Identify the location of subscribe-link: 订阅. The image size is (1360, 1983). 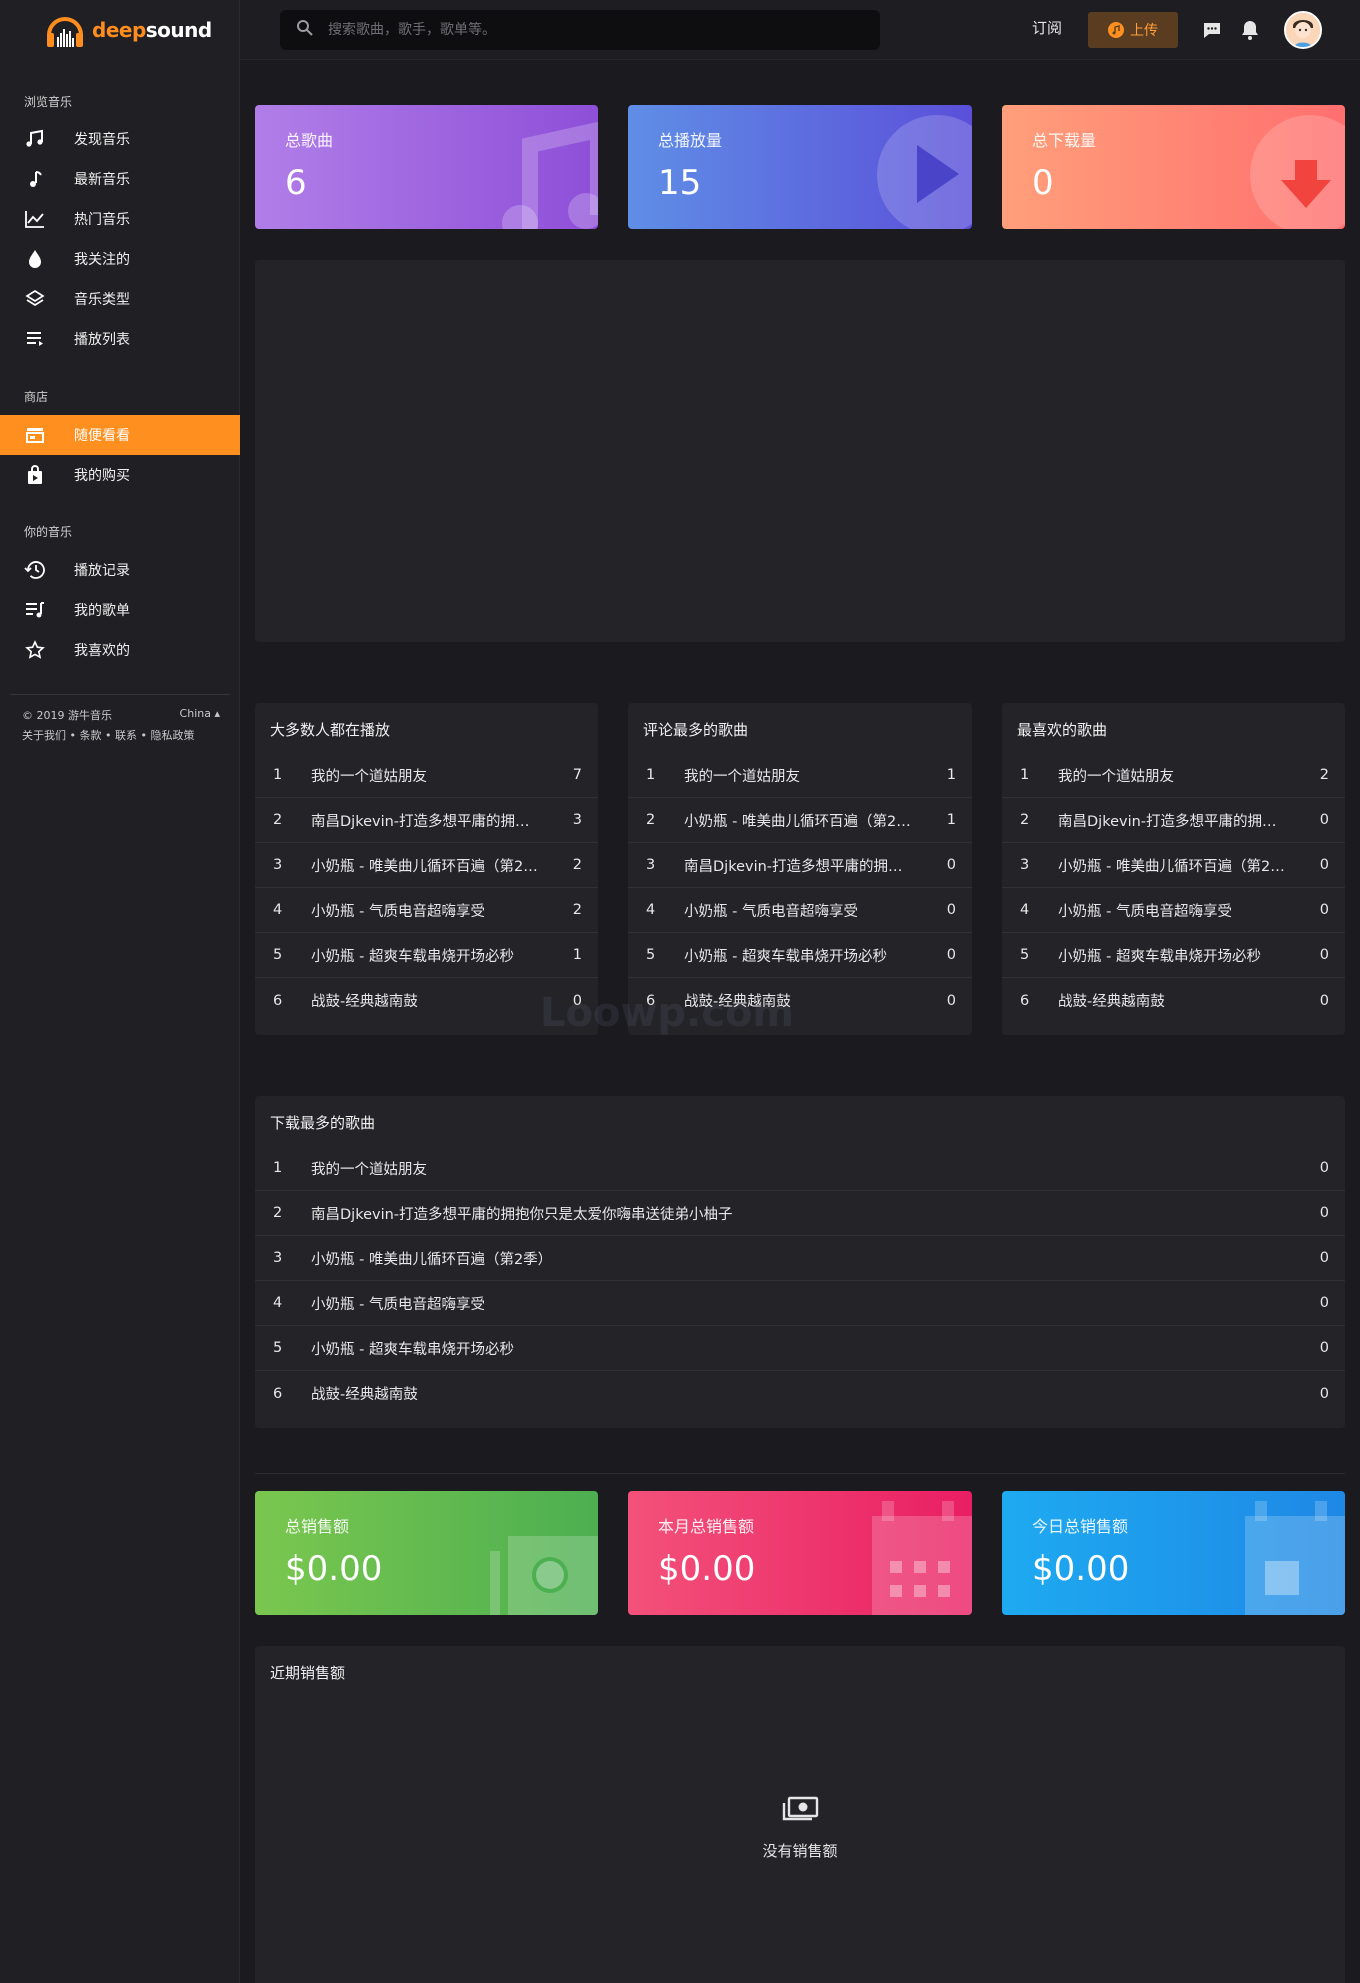
(1047, 27).